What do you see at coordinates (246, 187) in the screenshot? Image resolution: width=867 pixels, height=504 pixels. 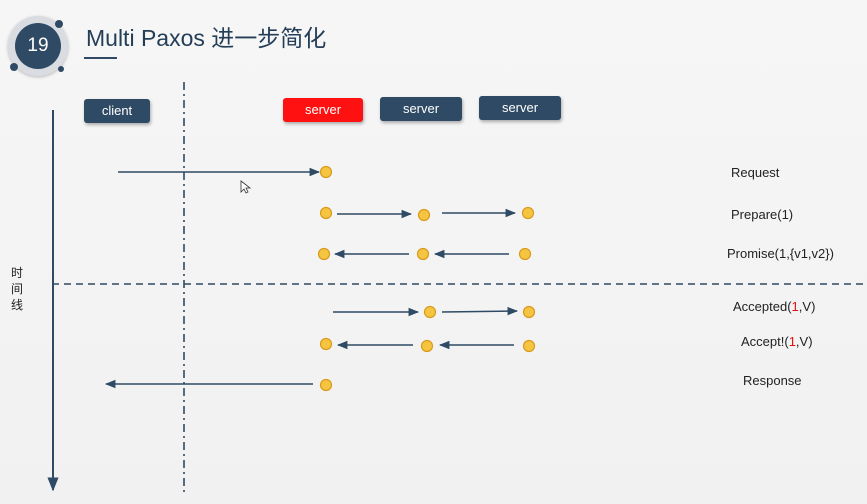 I see `mouse-pointer-icon` at bounding box center [246, 187].